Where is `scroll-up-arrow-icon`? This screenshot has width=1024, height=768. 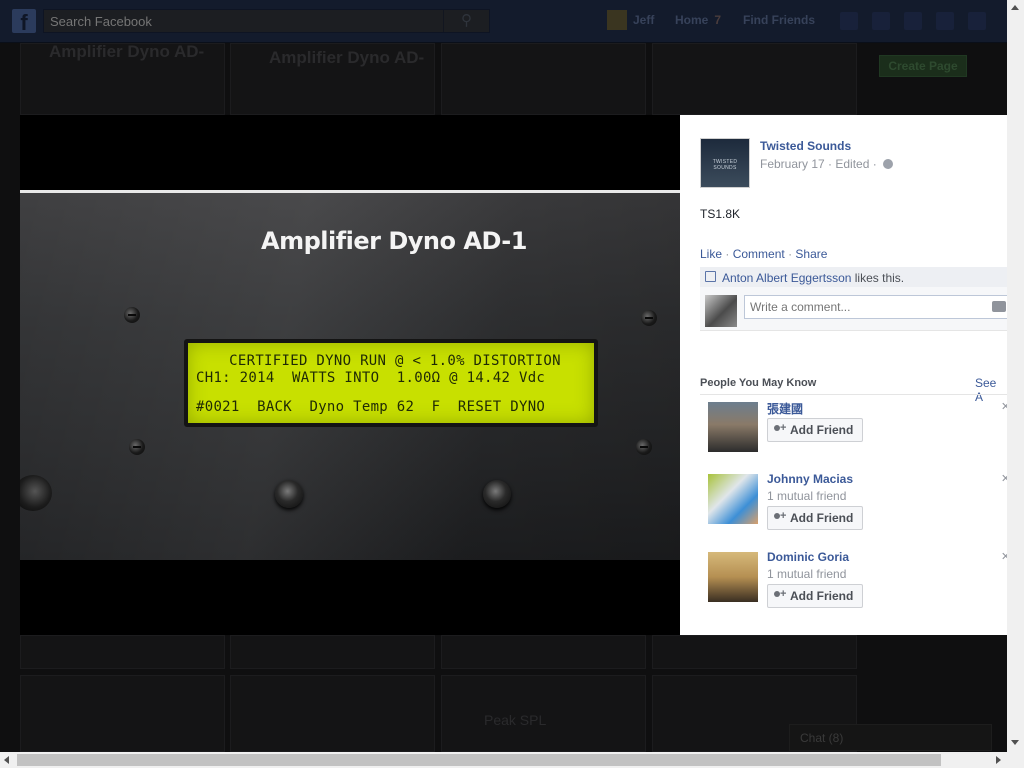 scroll-up-arrow-icon is located at coordinates (1015, 7).